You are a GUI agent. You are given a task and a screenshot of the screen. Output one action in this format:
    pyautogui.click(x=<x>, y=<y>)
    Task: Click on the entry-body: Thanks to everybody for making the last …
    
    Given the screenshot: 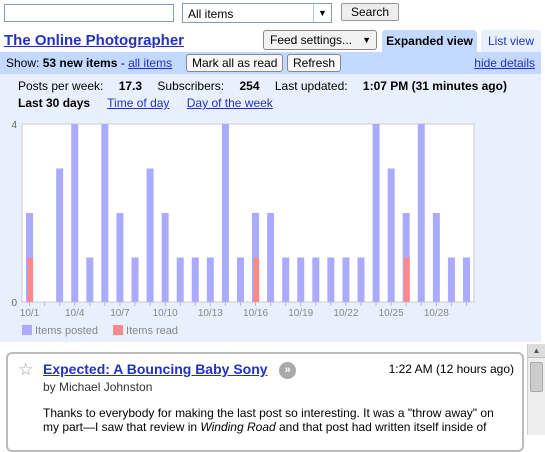 What is the action you would take?
    pyautogui.click(x=280, y=420)
    